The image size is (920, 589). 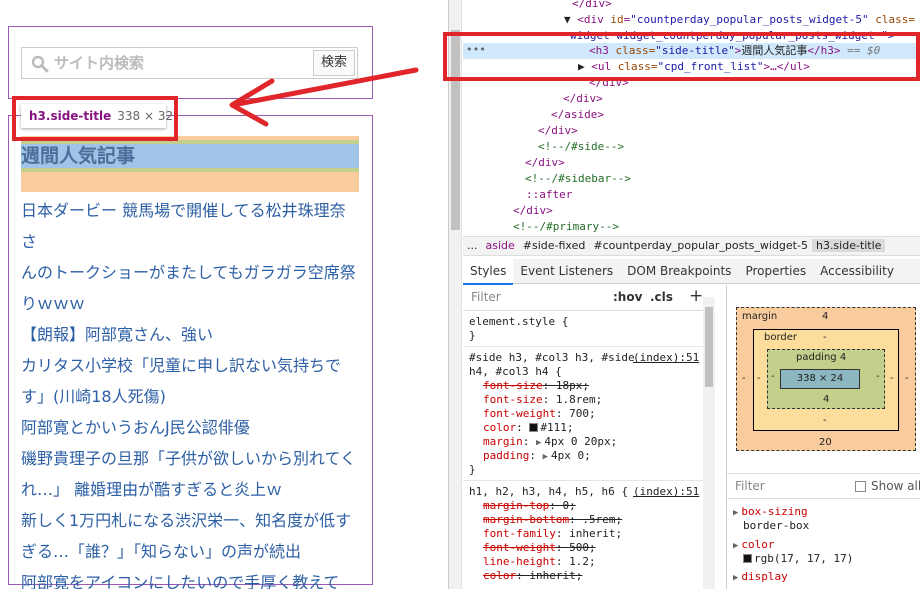 I want to click on post-line: す」(川崎18人死傷), so click(x=191, y=396).